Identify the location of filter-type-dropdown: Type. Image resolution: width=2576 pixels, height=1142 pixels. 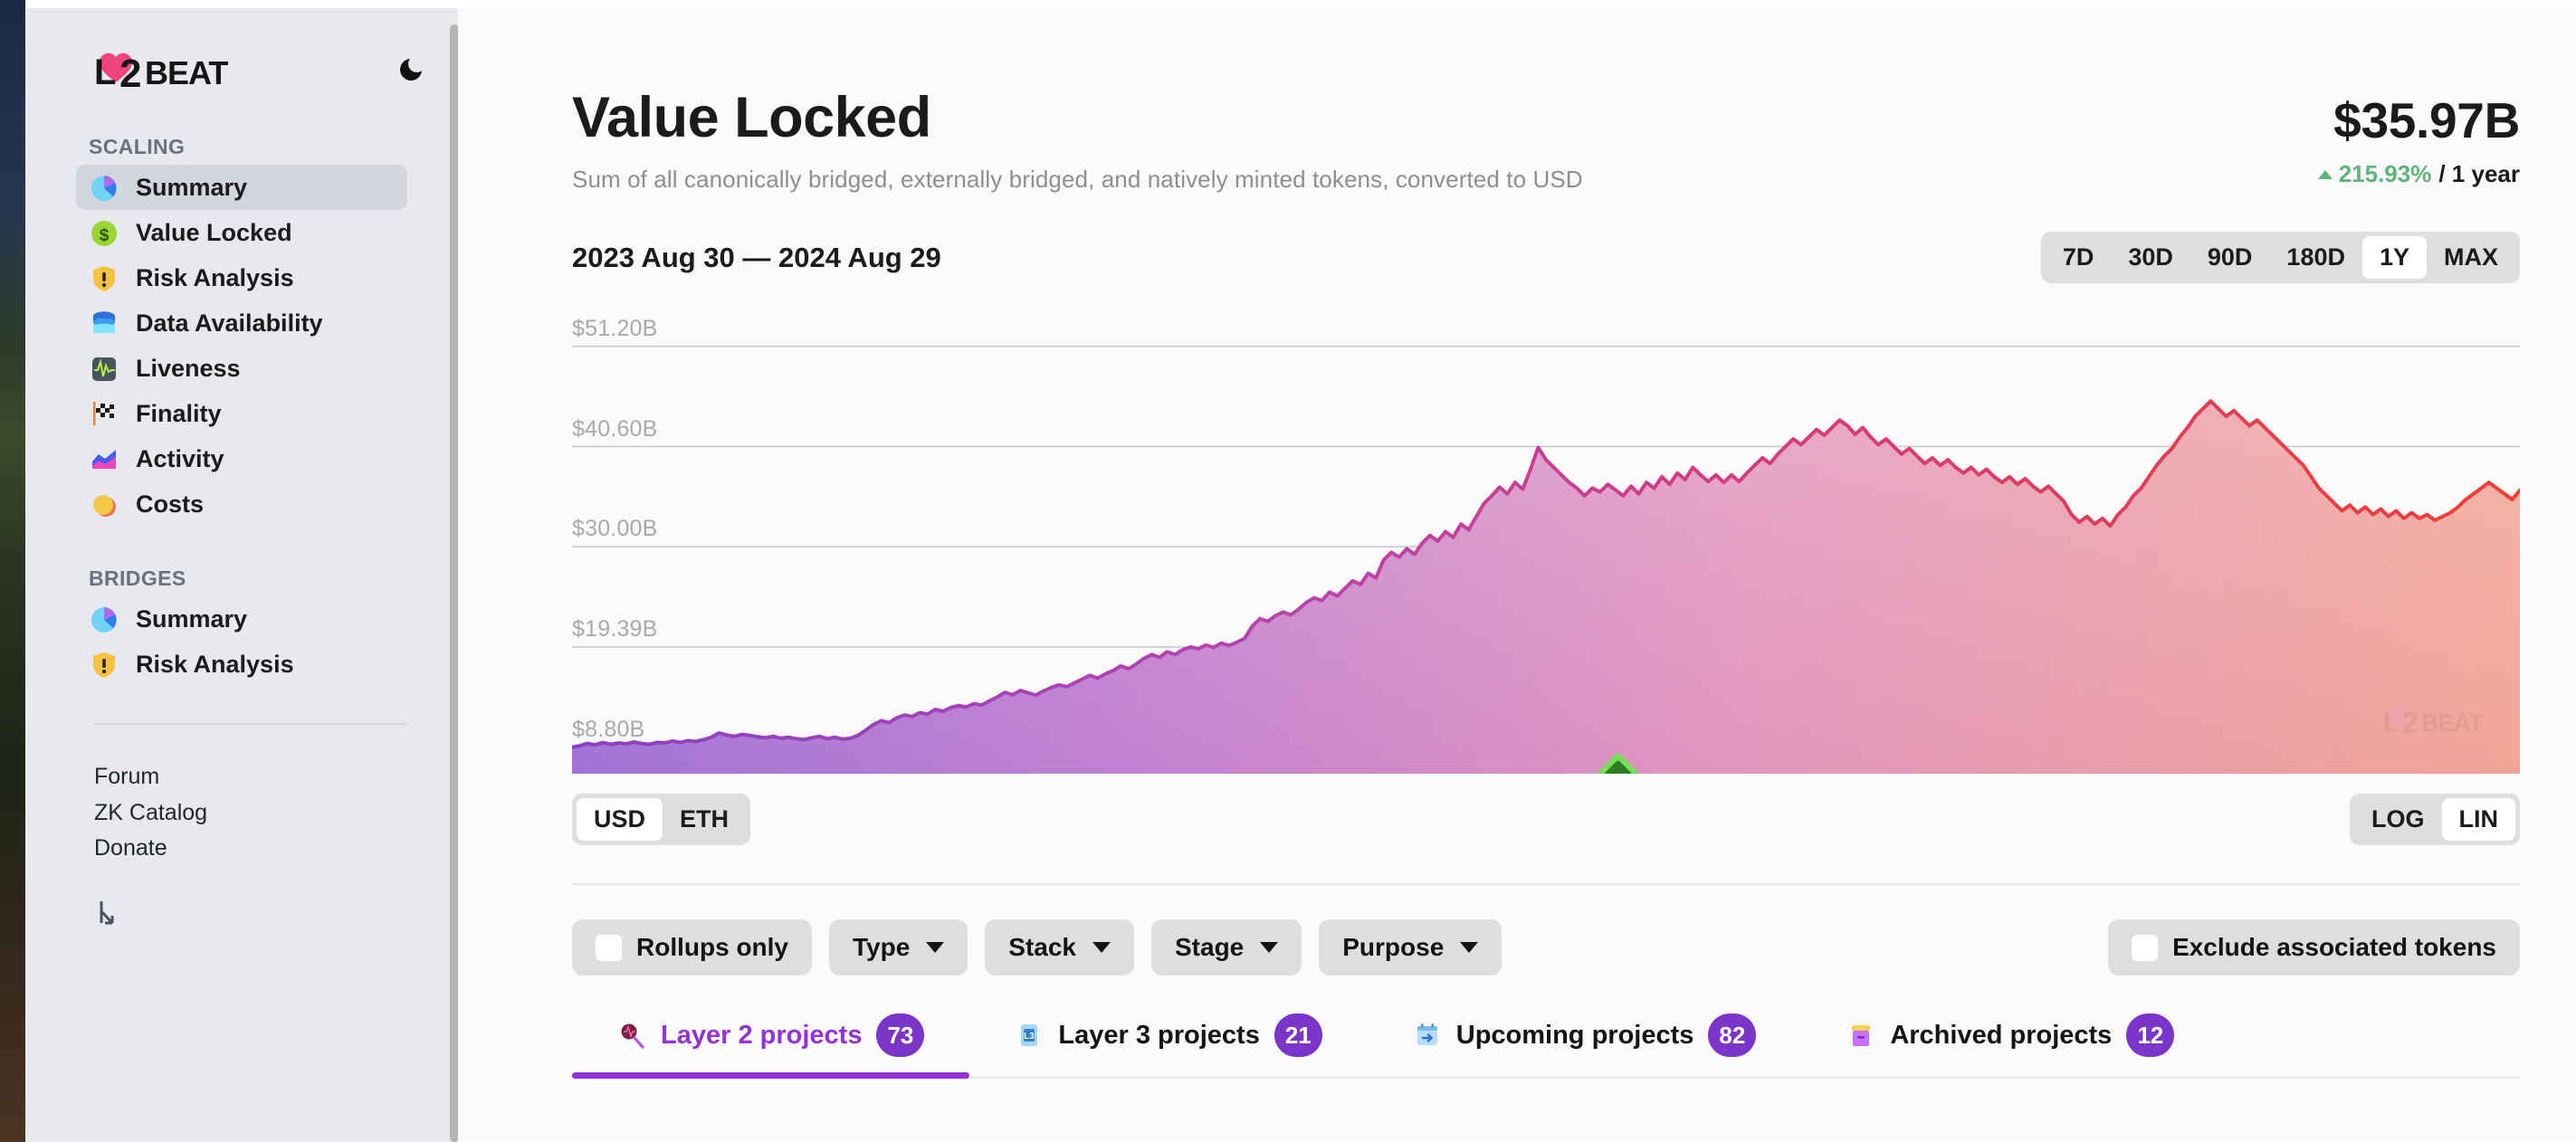
(898, 948).